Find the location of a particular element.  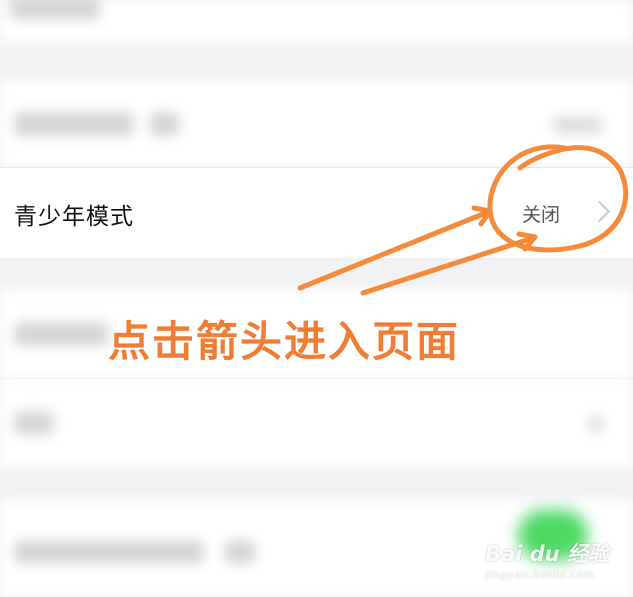

watermark-brand: Bai du 经验 is located at coordinates (547, 554).